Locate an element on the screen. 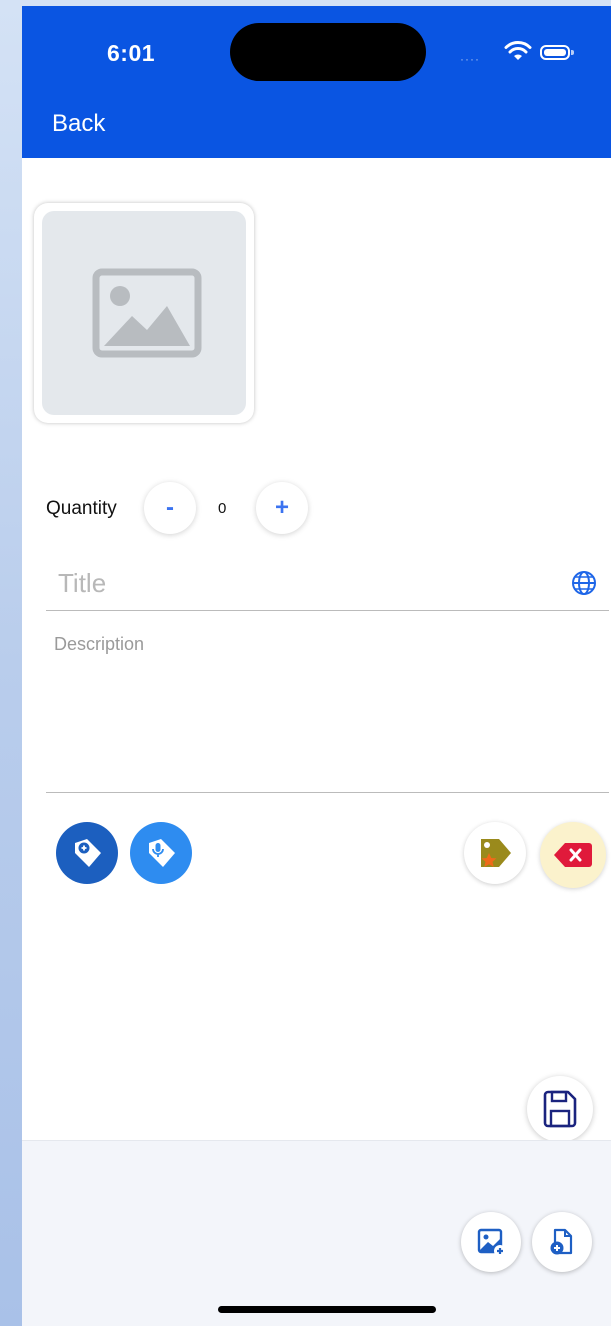  tag-star-icon is located at coordinates (496, 853).